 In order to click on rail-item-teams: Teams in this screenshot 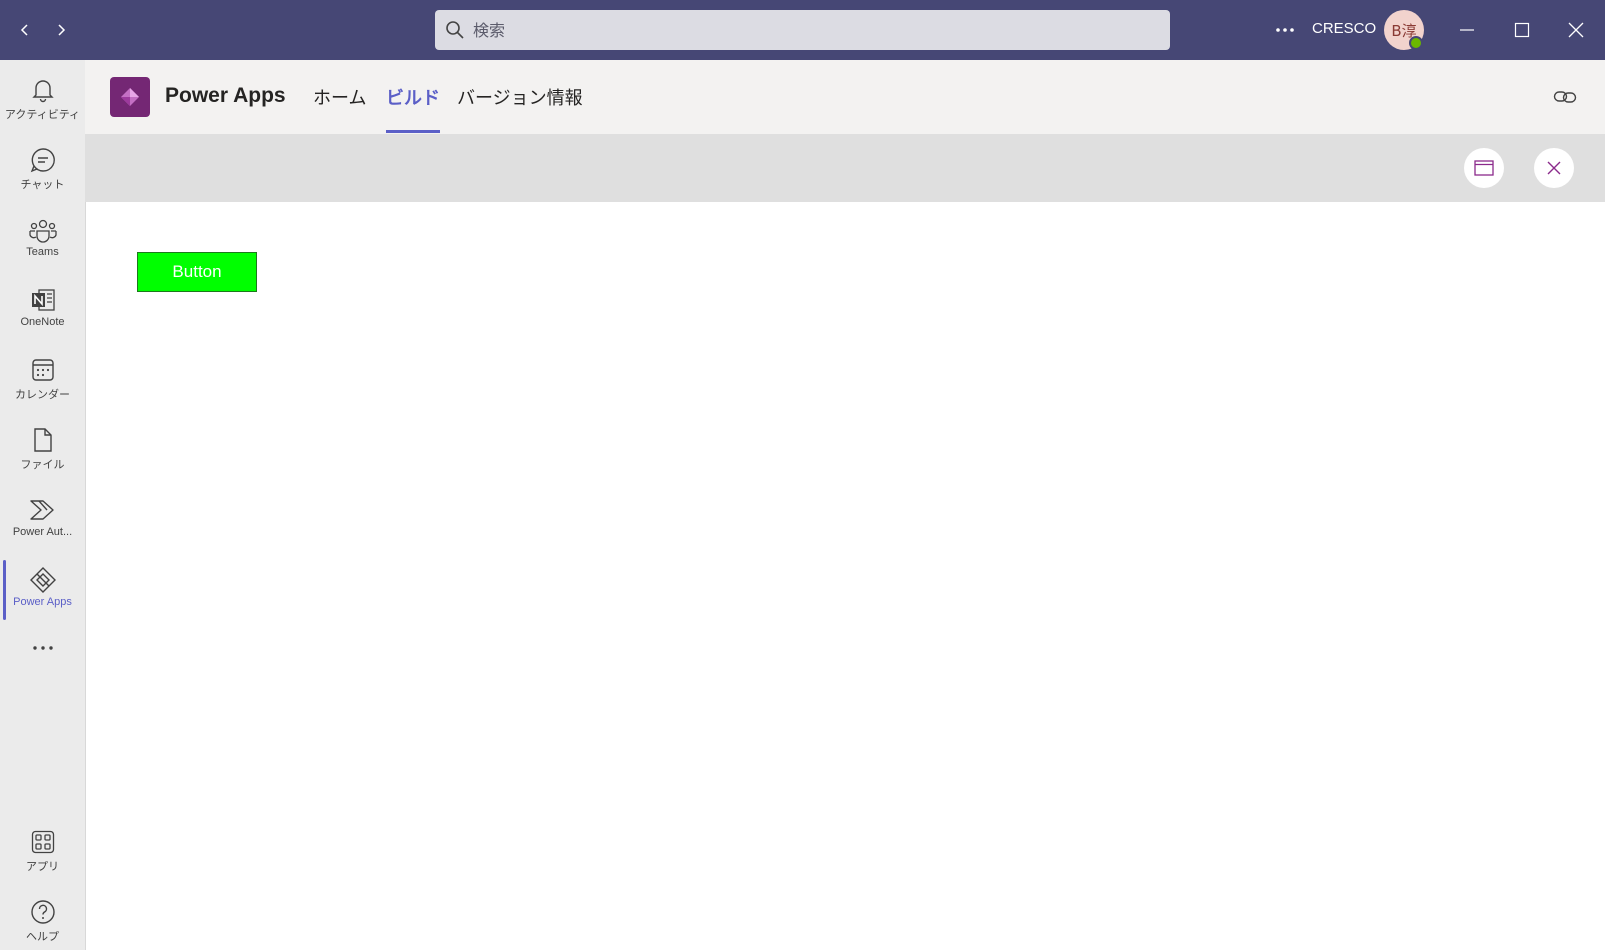, I will do `click(42, 241)`.